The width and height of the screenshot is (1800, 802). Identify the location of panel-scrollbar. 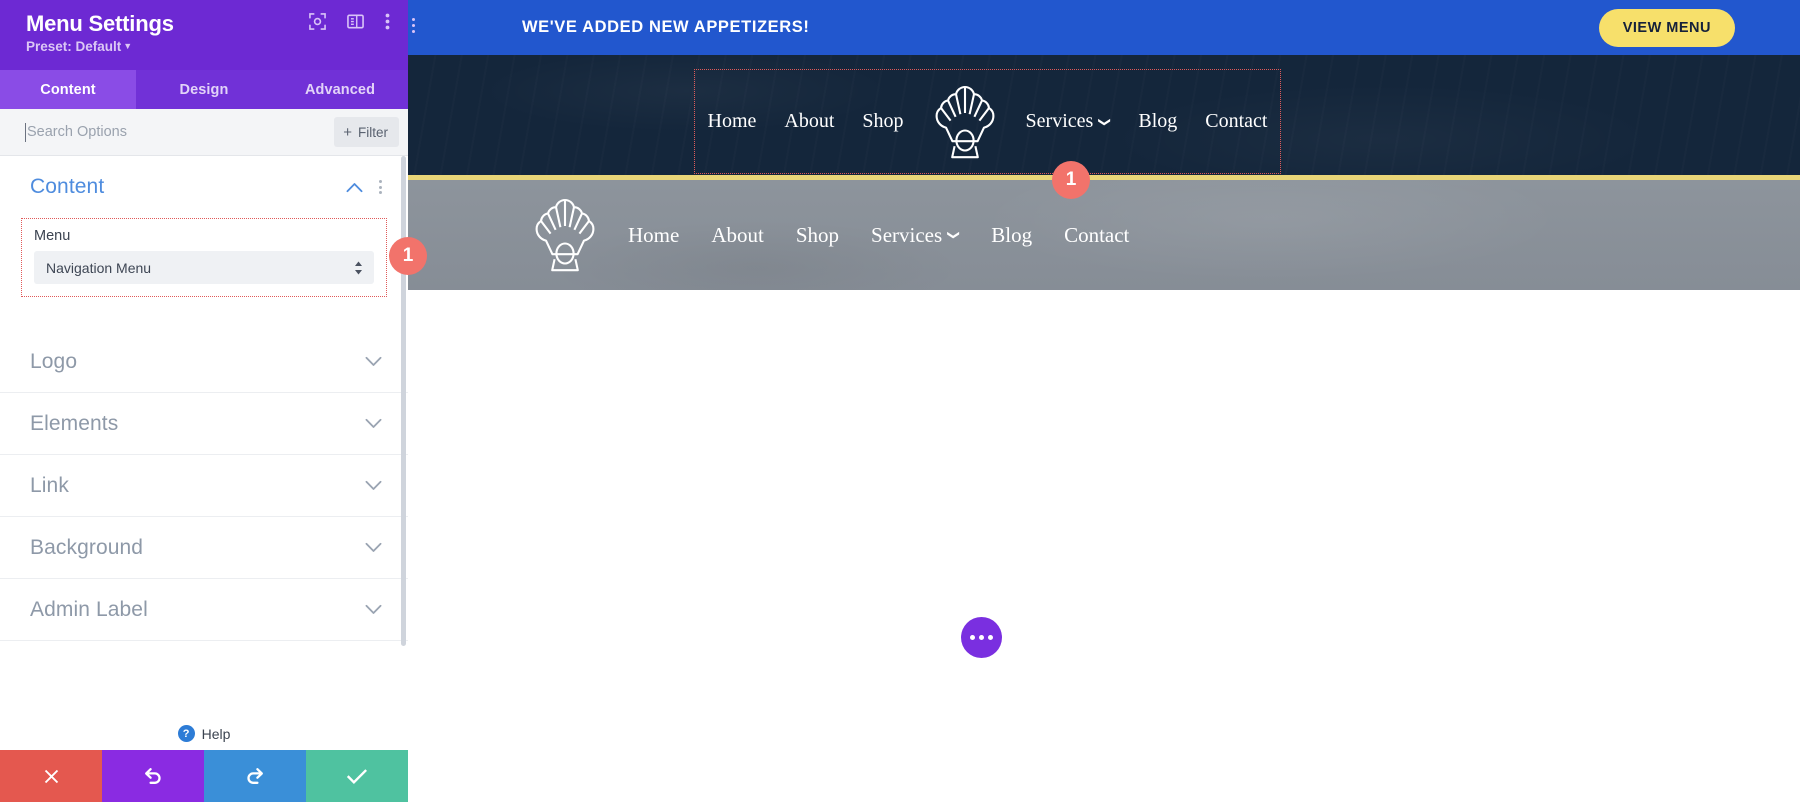
(403, 401).